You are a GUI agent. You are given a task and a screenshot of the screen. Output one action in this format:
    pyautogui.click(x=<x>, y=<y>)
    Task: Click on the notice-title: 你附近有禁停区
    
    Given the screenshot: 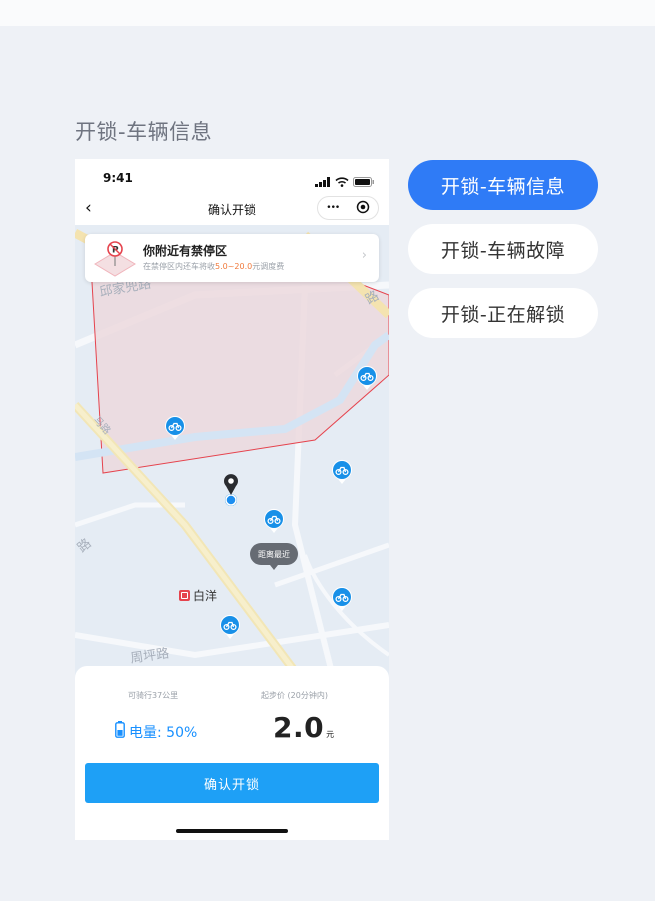 What is the action you would take?
    pyautogui.click(x=185, y=251)
    